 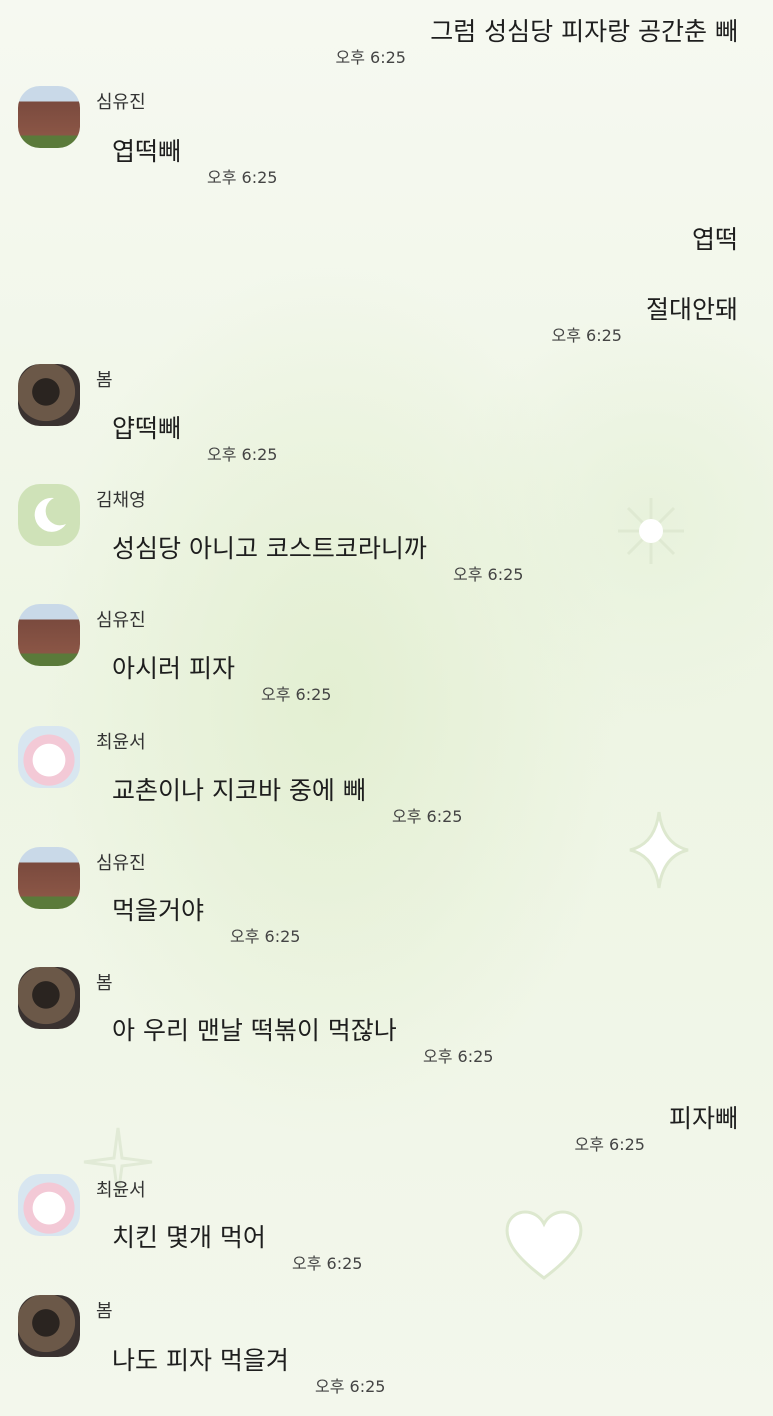 What do you see at coordinates (254, 1031) in the screenshot?
I see `incoming-message-bubble: 아 우리 맨날 떡볶이 먹잖나` at bounding box center [254, 1031].